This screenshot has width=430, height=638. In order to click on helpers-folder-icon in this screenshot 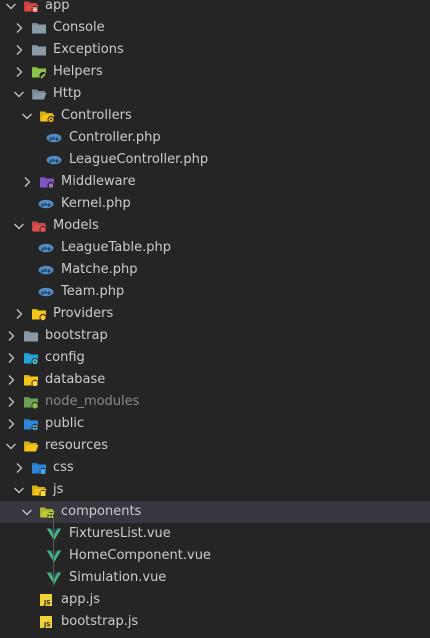, I will do `click(39, 72)`.